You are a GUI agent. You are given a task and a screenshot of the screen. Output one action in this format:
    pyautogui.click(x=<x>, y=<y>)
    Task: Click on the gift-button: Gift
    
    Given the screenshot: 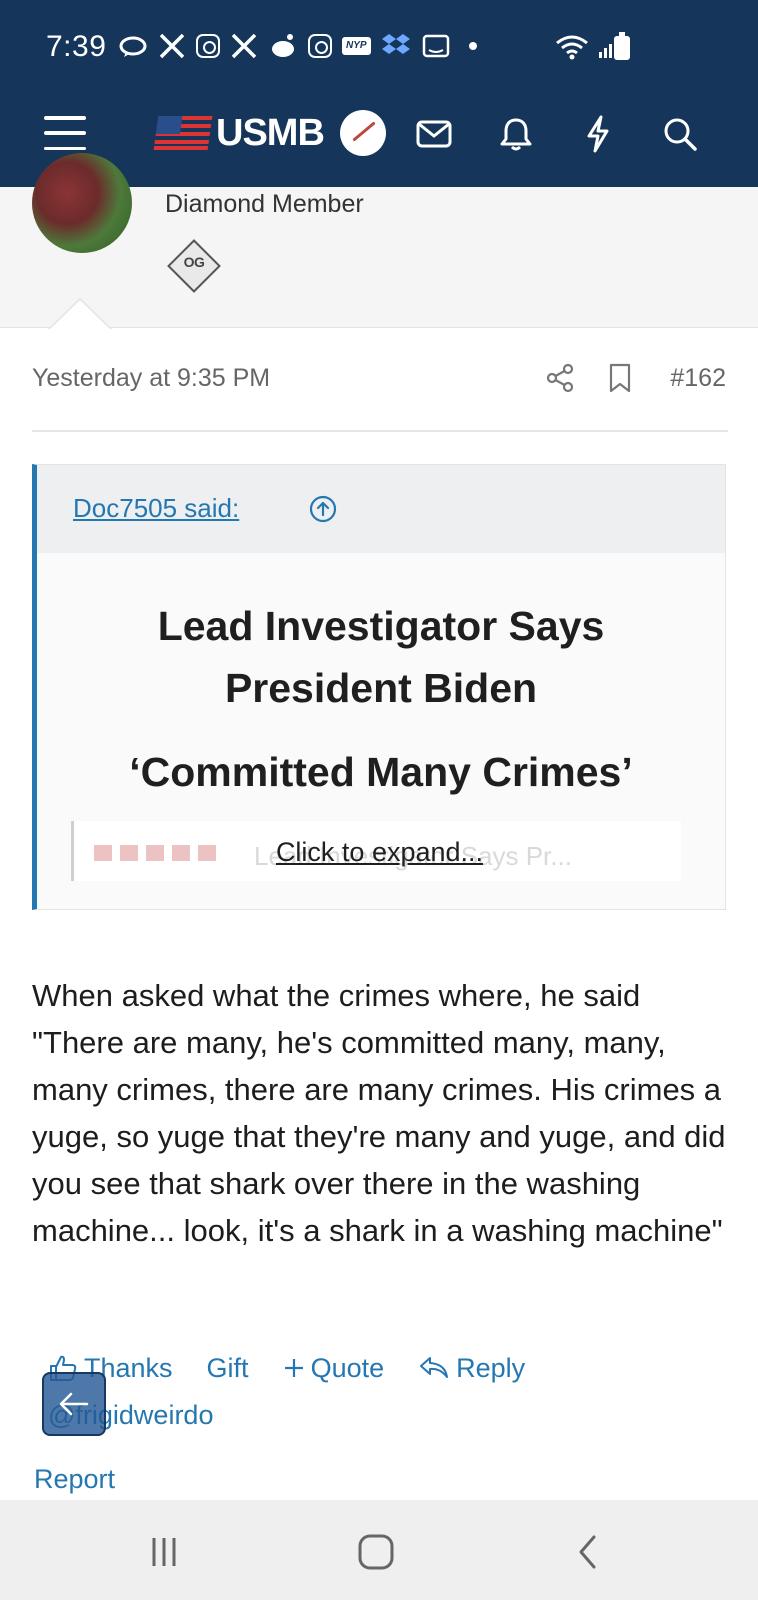 What is the action you would take?
    pyautogui.click(x=228, y=1368)
    